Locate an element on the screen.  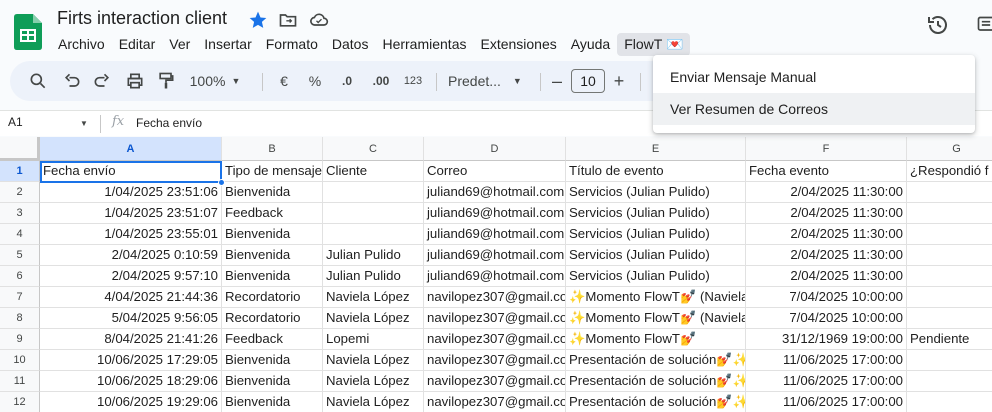
cell-a12: 10/06/2025 19:29:06 is located at coordinates (131, 402).